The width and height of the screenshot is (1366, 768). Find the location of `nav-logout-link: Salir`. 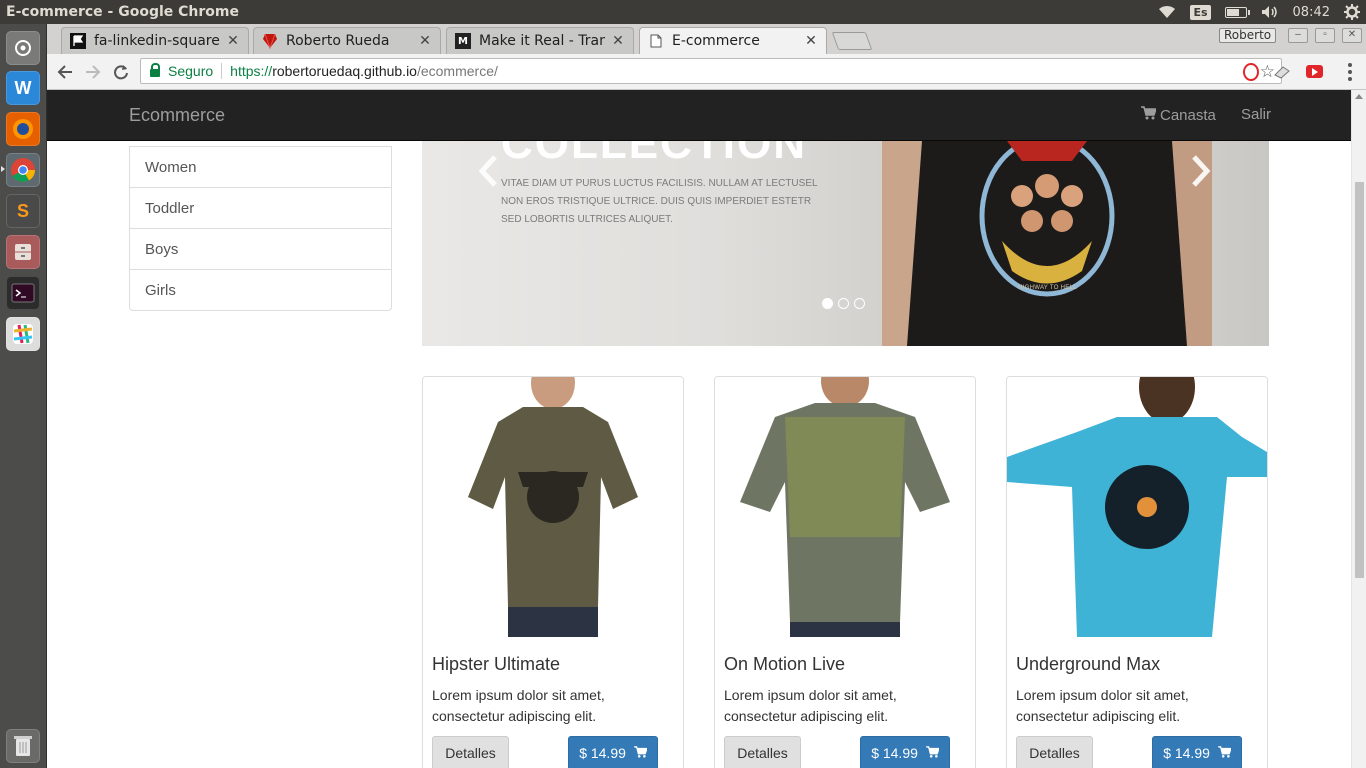

nav-logout-link: Salir is located at coordinates (1256, 114).